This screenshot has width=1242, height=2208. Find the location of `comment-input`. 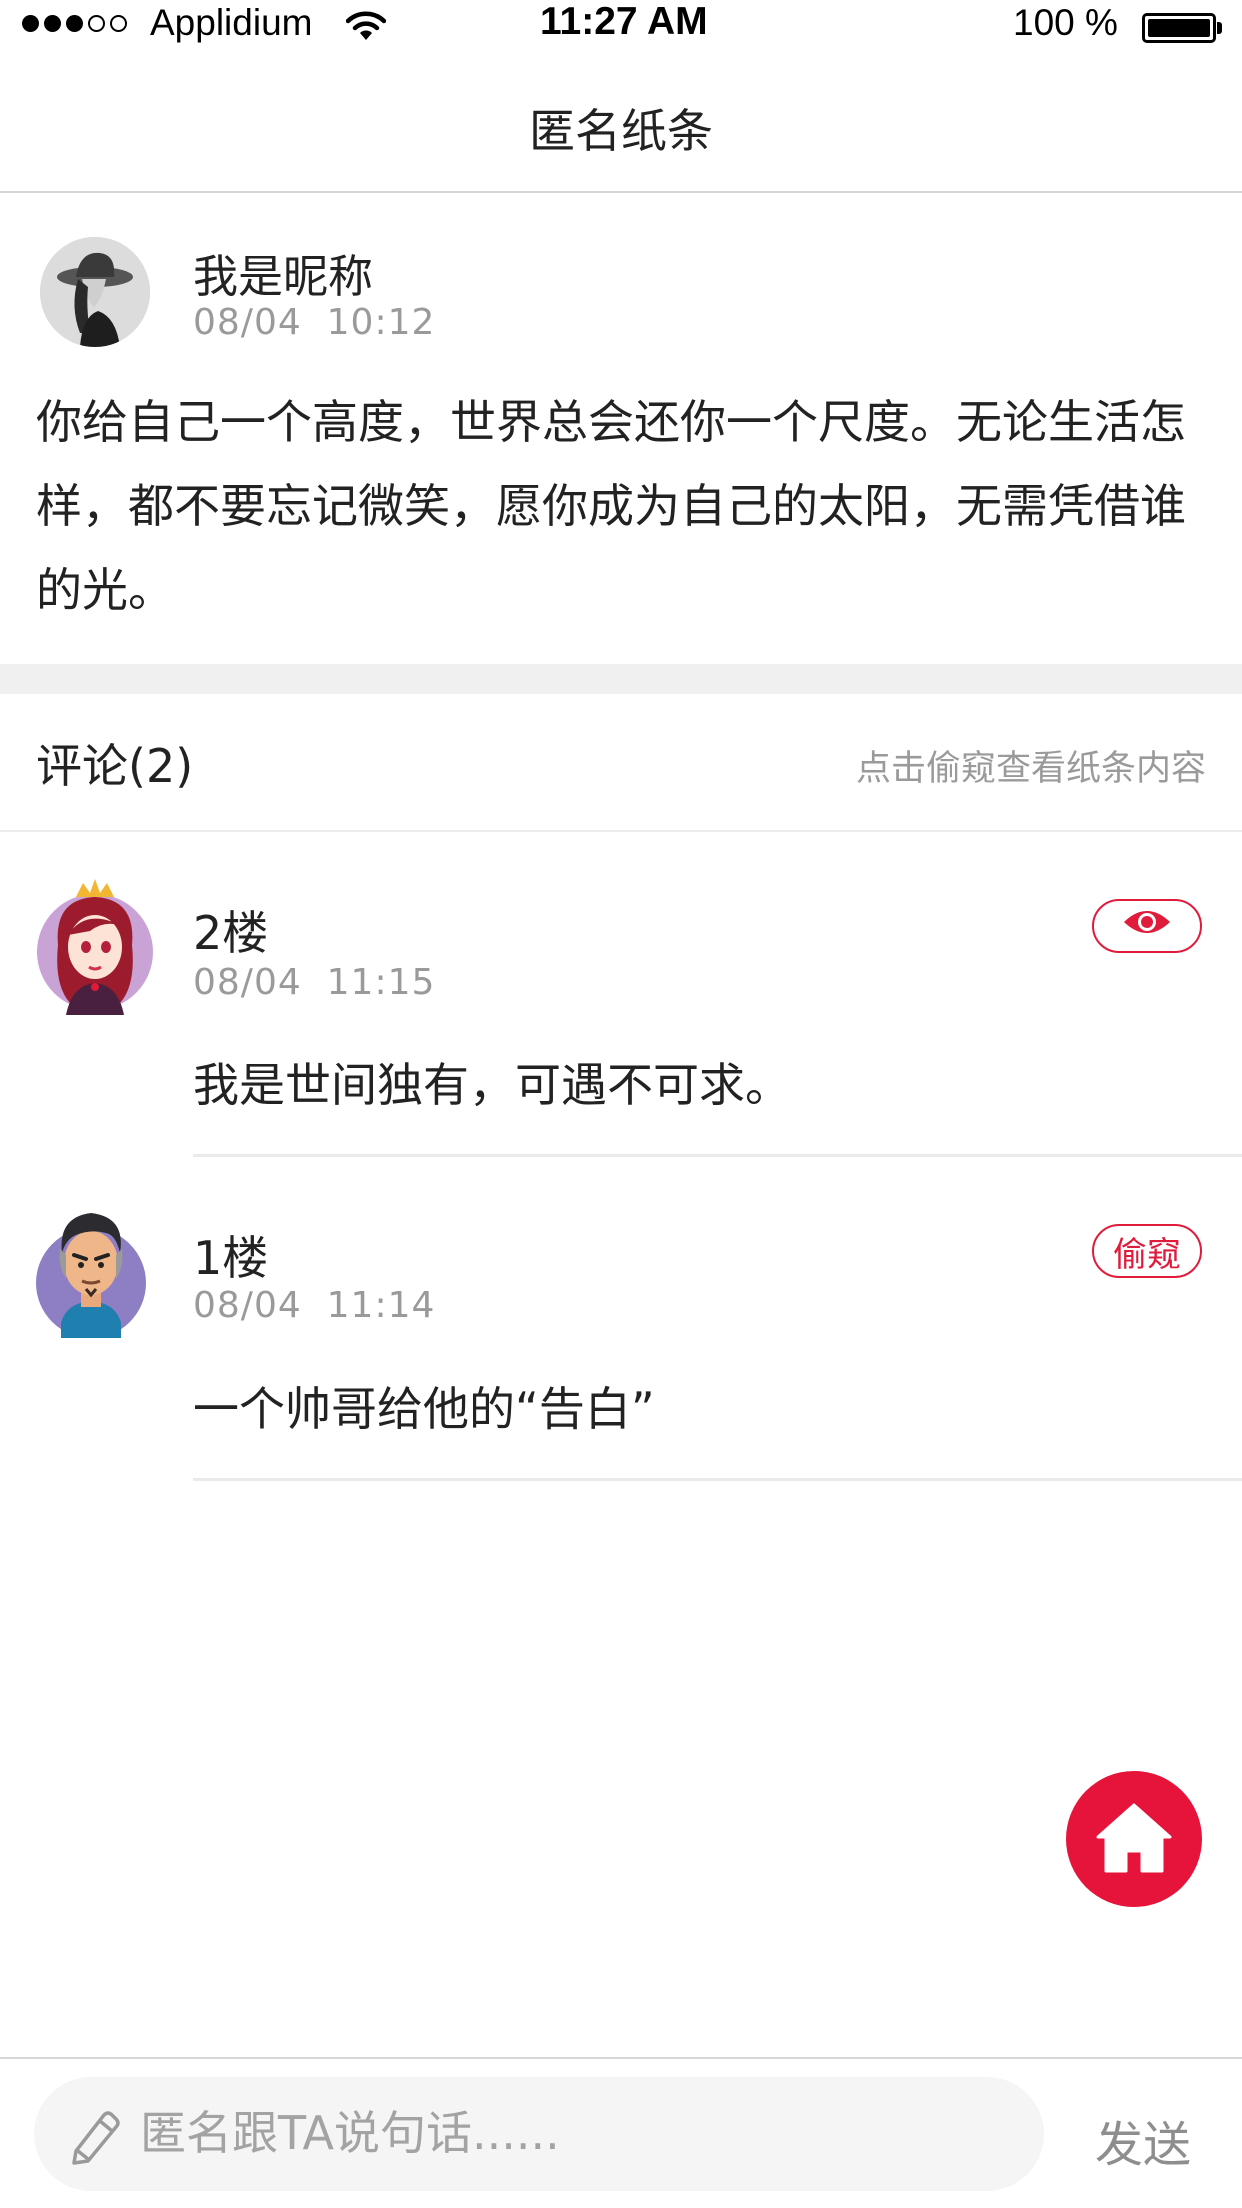

comment-input is located at coordinates (580, 2133).